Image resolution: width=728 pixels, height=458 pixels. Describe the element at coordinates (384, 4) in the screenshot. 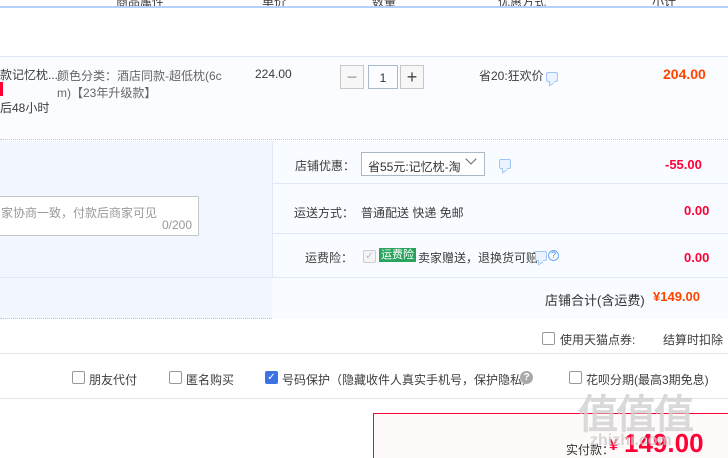

I see `header-qty: 数量` at that location.